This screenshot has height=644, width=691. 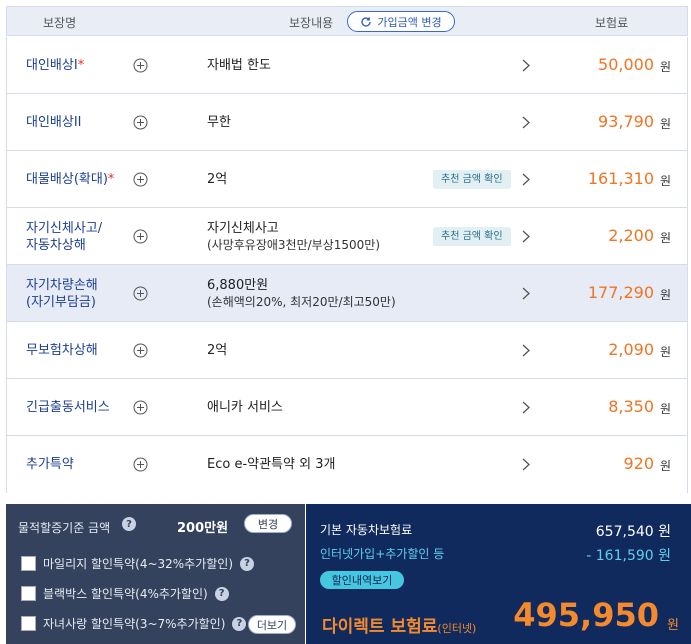 I want to click on child-checkbox, so click(x=28, y=623).